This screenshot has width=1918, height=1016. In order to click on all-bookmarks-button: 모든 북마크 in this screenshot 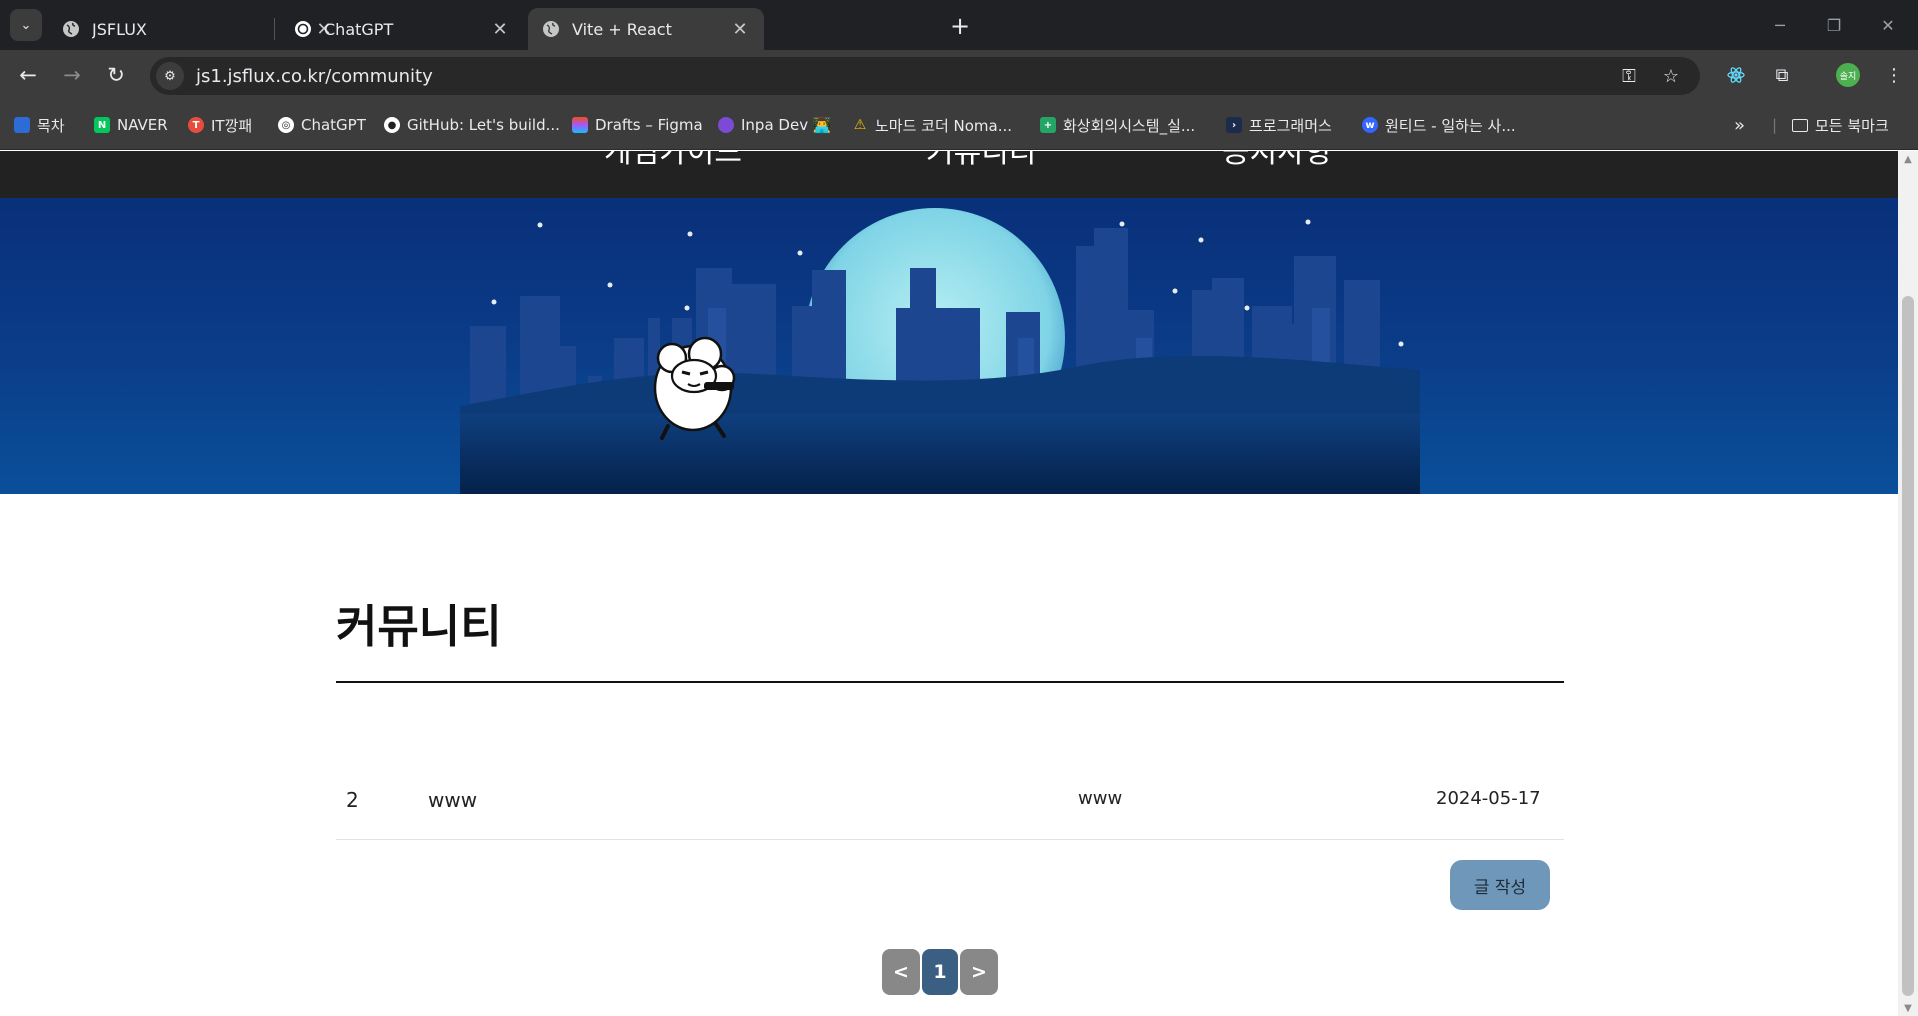, I will do `click(1840, 125)`.